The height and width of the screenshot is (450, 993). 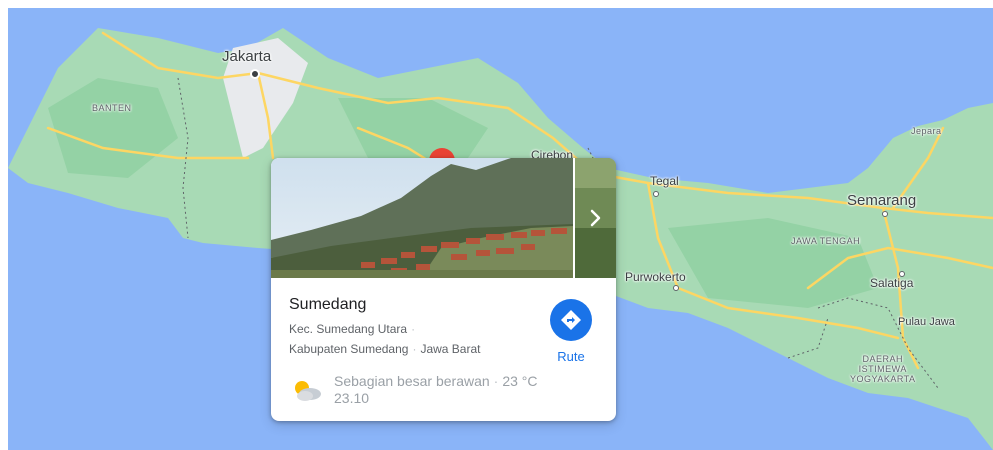 I want to click on region-label-jawa-tengah: JAWA TENGAH, so click(x=825, y=241).